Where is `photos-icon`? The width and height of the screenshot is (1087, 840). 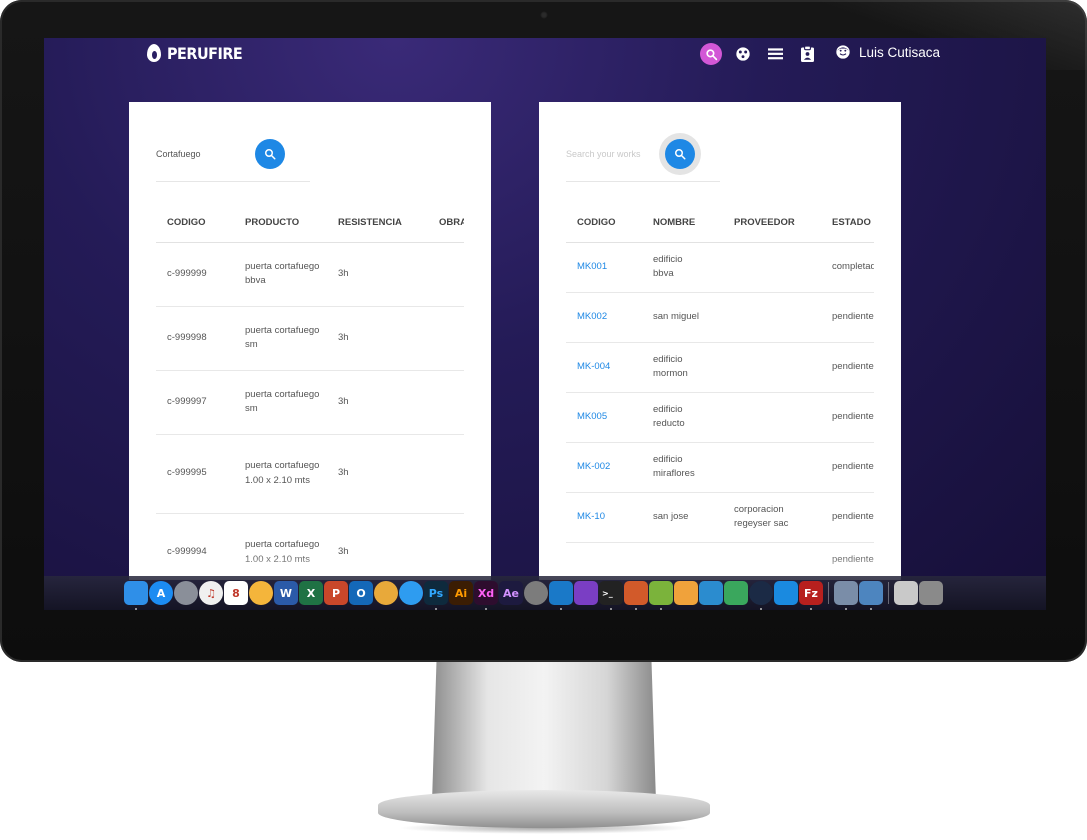
photos-icon is located at coordinates (261, 593).